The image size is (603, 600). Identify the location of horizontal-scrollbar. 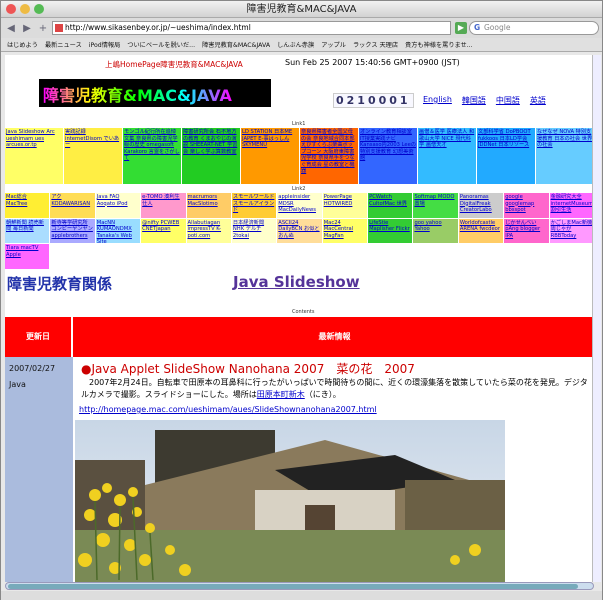
(299, 586).